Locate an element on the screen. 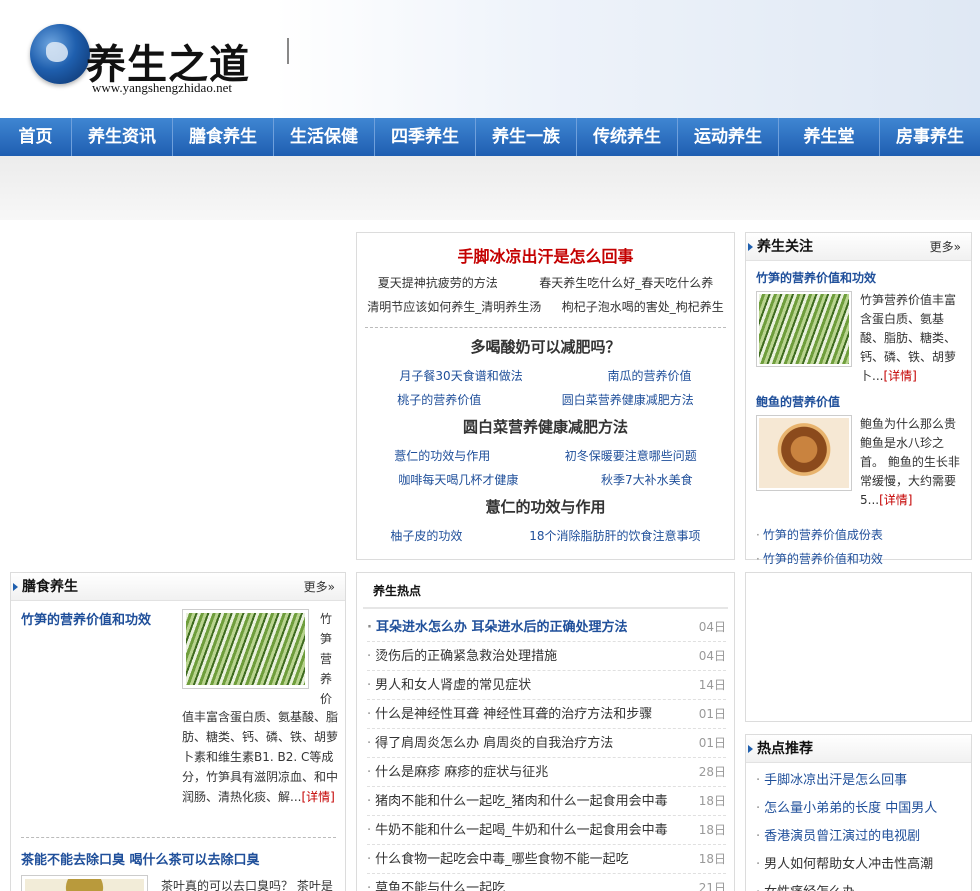  list-item: 竹笋的营养价值成份表 is located at coordinates (863, 535).